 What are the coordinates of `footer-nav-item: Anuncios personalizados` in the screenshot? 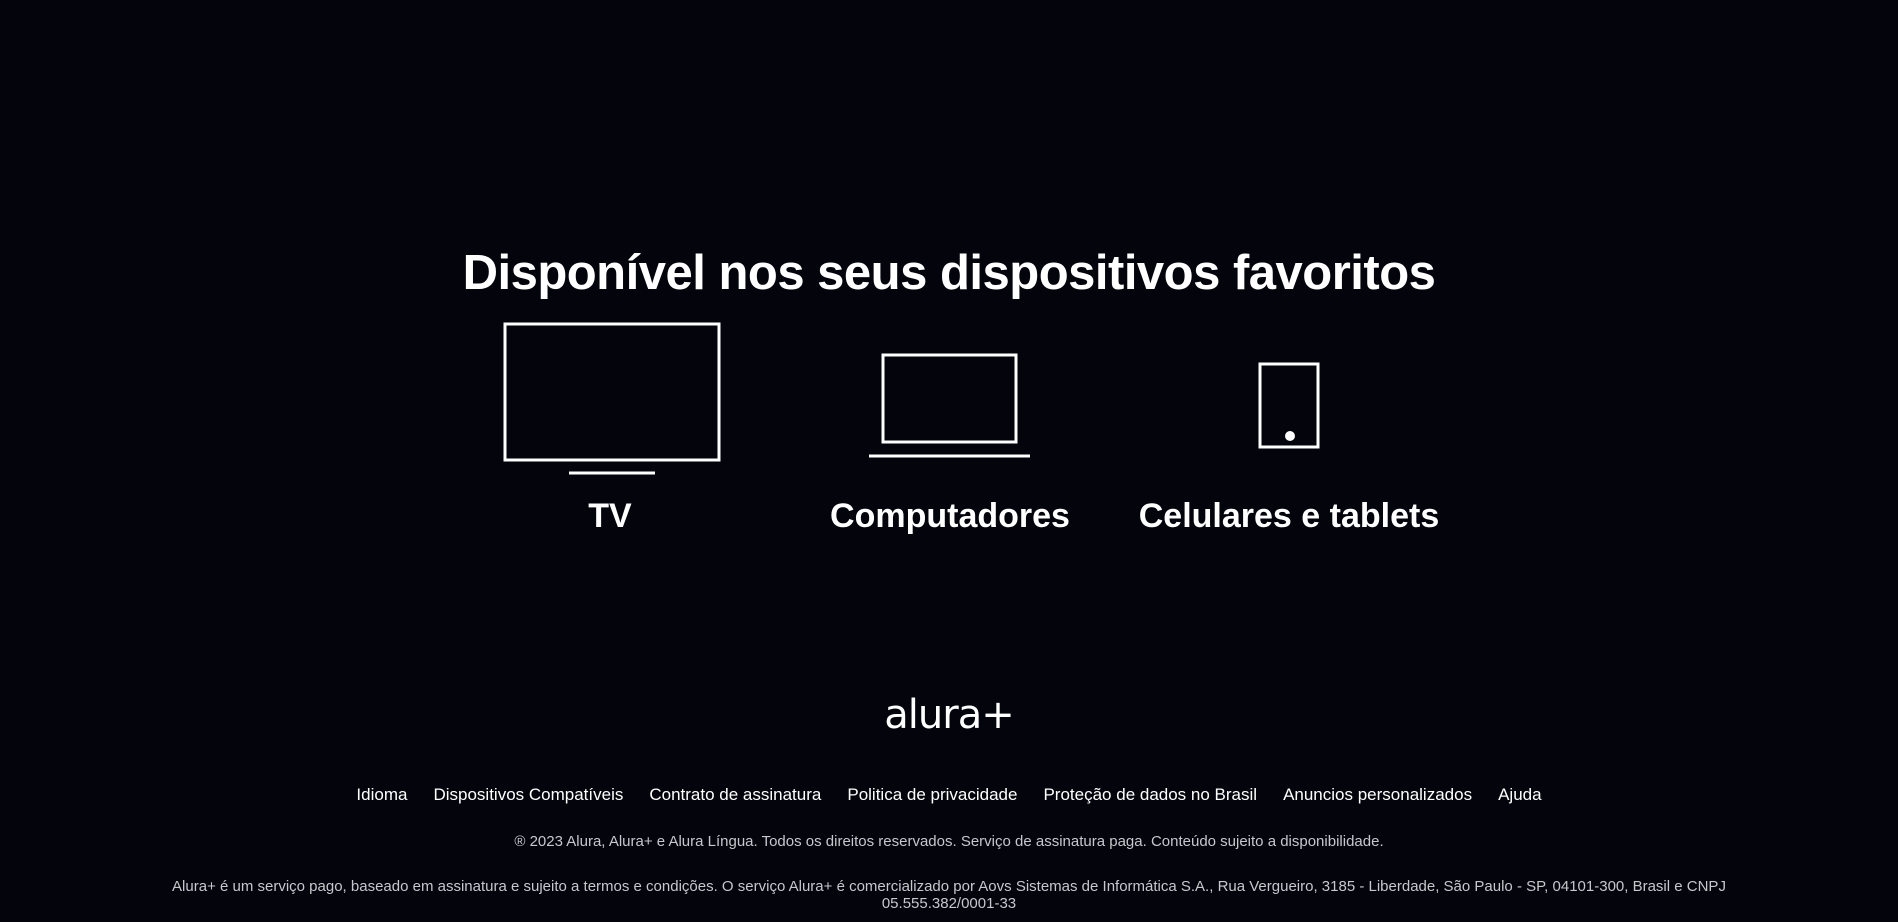 It's located at (1377, 795).